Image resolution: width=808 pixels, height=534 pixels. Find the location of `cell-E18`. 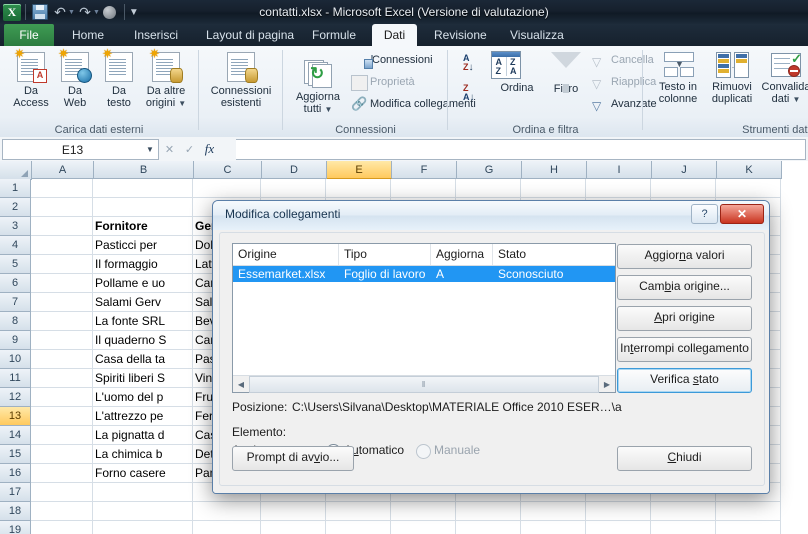

cell-E18 is located at coordinates (358, 511).